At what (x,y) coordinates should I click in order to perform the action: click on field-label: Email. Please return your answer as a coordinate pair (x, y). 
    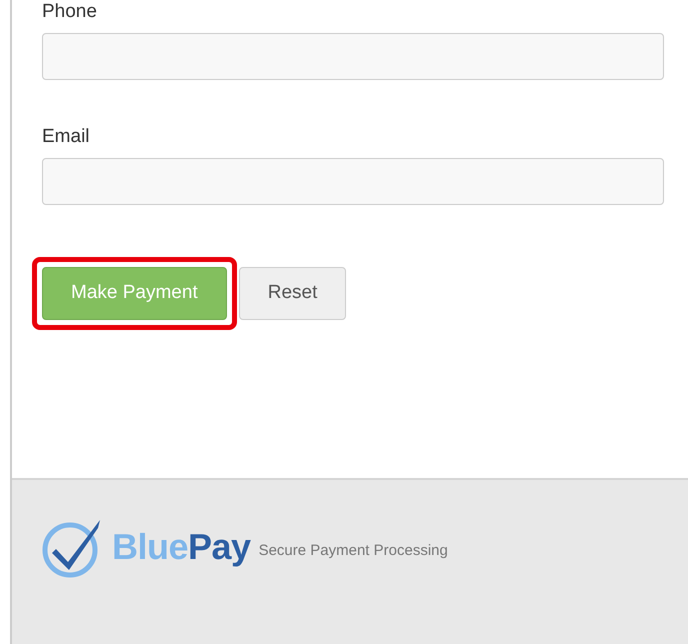
    Looking at the image, I should click on (66, 137).